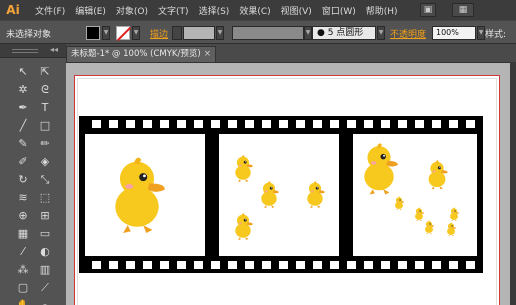 This screenshot has height=305, width=516. Describe the element at coordinates (90, 10) in the screenshot. I see `menu-edit: 编辑(E)` at that location.